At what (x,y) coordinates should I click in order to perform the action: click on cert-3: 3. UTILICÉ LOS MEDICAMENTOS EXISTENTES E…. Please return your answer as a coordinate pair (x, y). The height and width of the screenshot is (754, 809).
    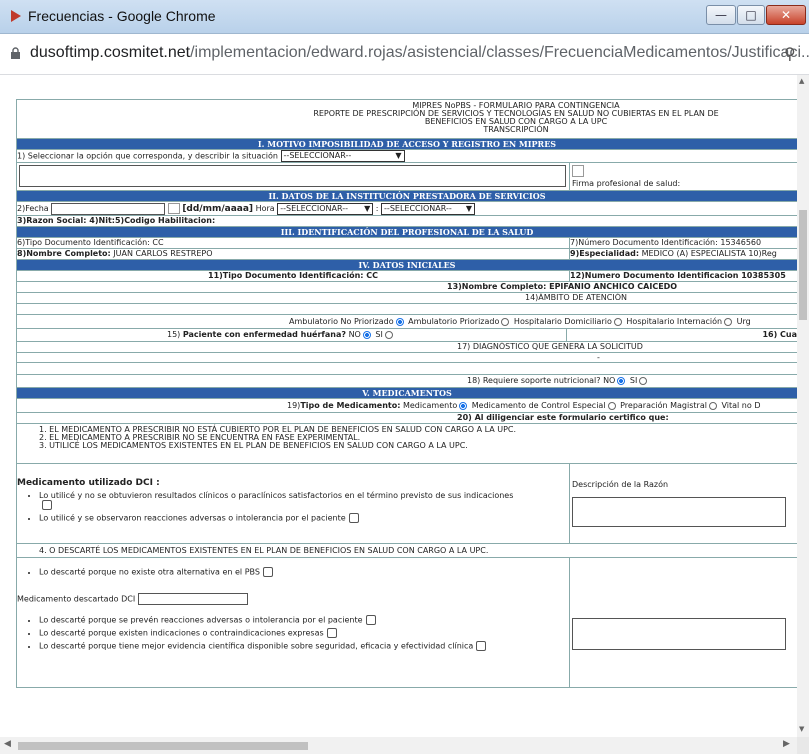
    Looking at the image, I should click on (253, 445).